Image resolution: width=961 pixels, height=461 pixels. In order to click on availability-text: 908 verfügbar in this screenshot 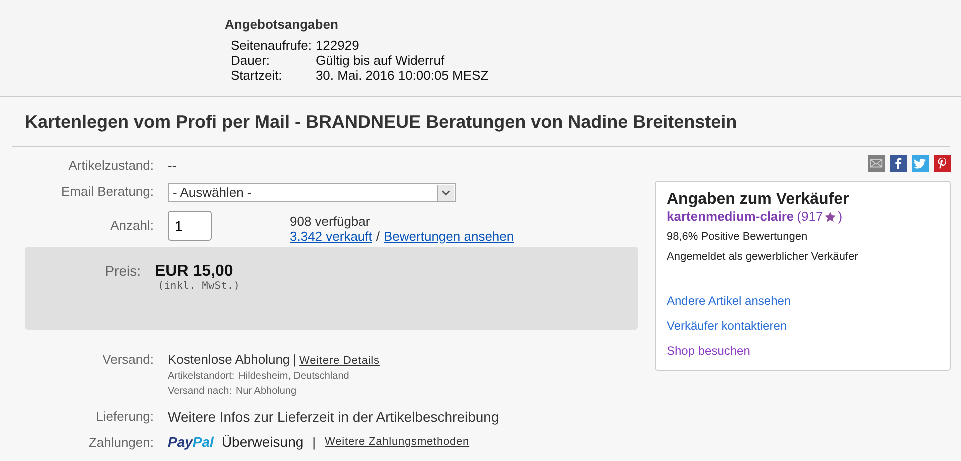, I will do `click(331, 221)`.